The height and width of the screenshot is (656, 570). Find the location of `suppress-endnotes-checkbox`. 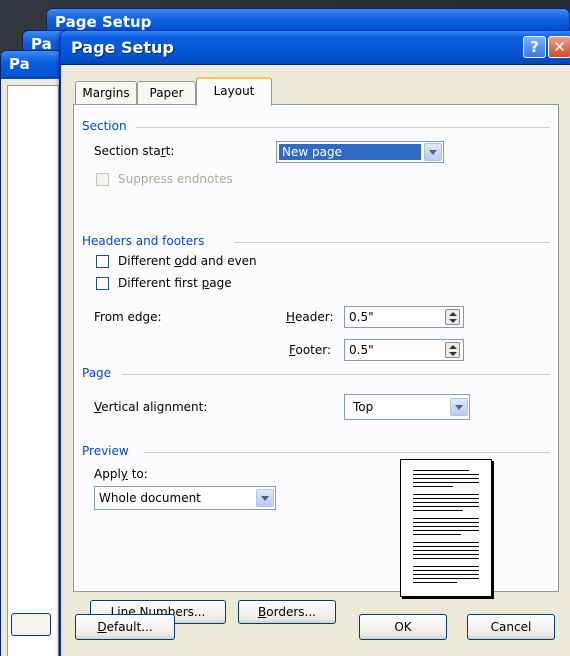

suppress-endnotes-checkbox is located at coordinates (102, 179).